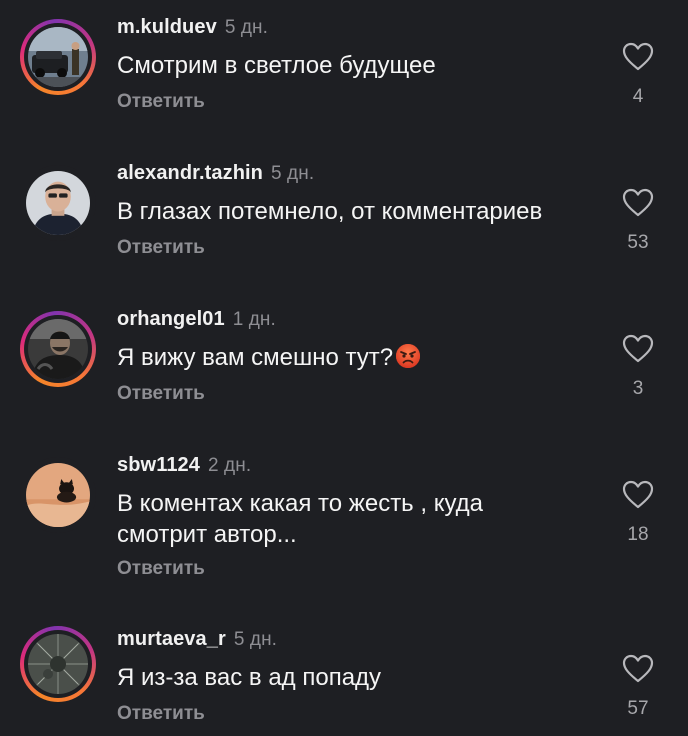 This screenshot has width=688, height=736. What do you see at coordinates (249, 677) in the screenshot?
I see `comment-text: Я из-за вас в ад попаду` at bounding box center [249, 677].